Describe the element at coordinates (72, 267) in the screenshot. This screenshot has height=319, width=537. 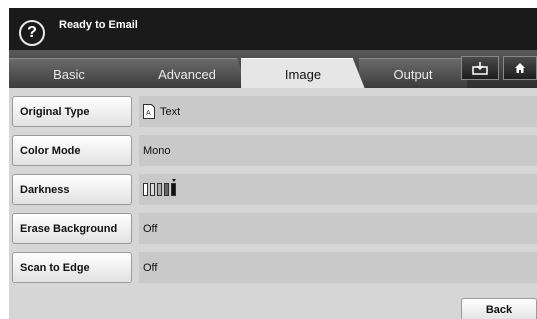
I see `scan-to-edge-button: Scan to Edge` at that location.